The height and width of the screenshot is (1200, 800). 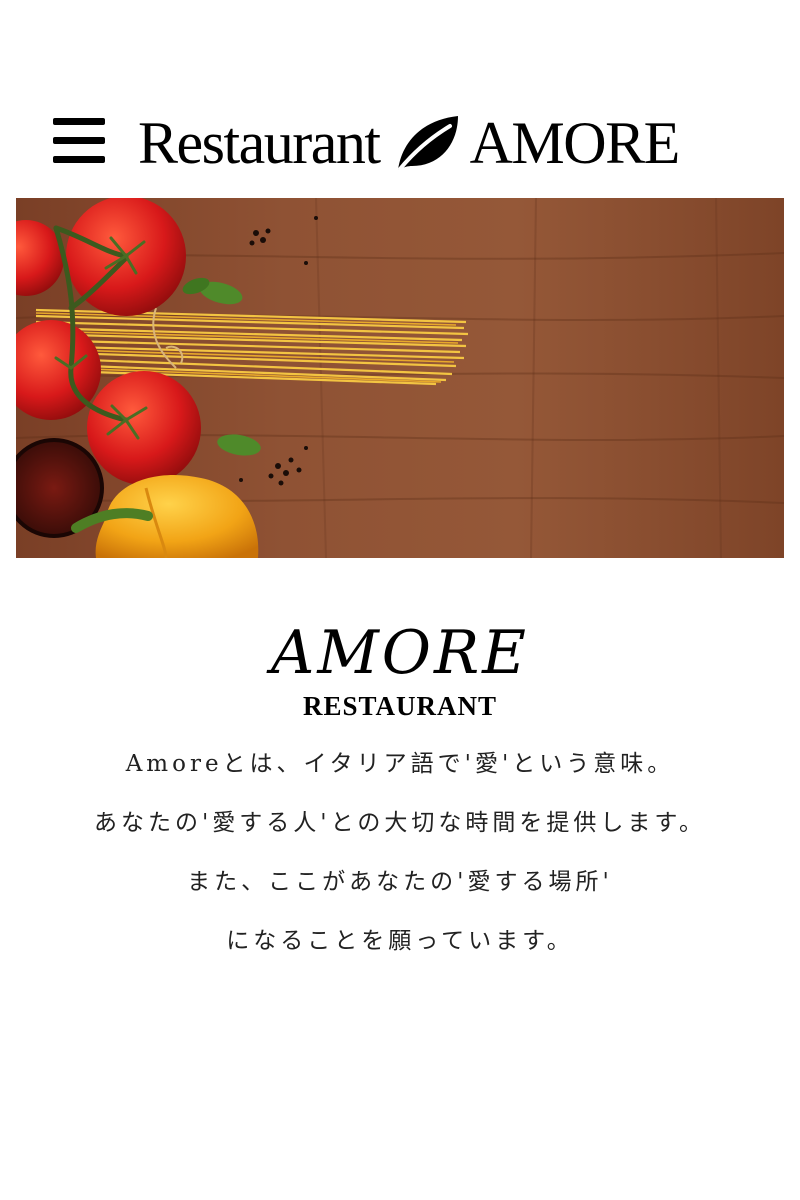 What do you see at coordinates (575, 143) in the screenshot?
I see `brand-name-right: AMORE` at bounding box center [575, 143].